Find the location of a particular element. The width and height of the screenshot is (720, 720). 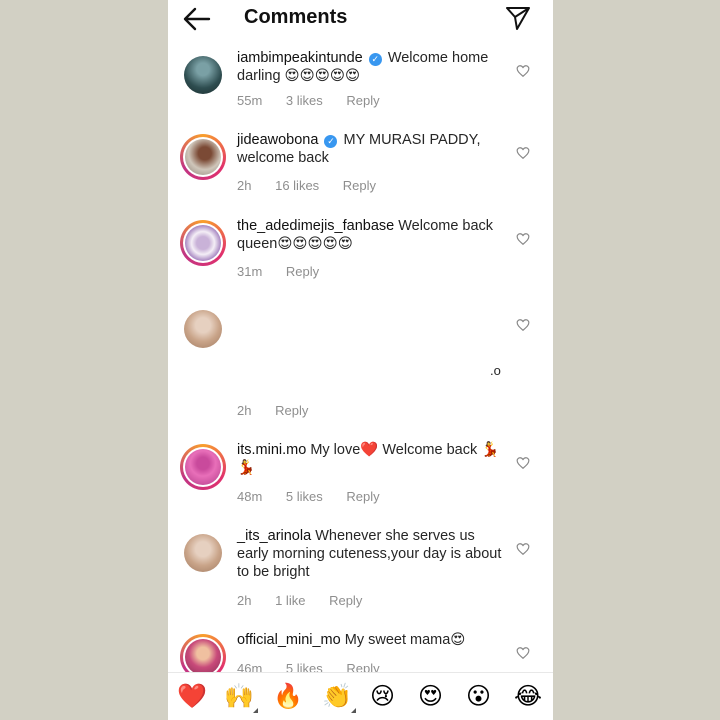

emoji-laughing-button: 😂 is located at coordinates (528, 697).